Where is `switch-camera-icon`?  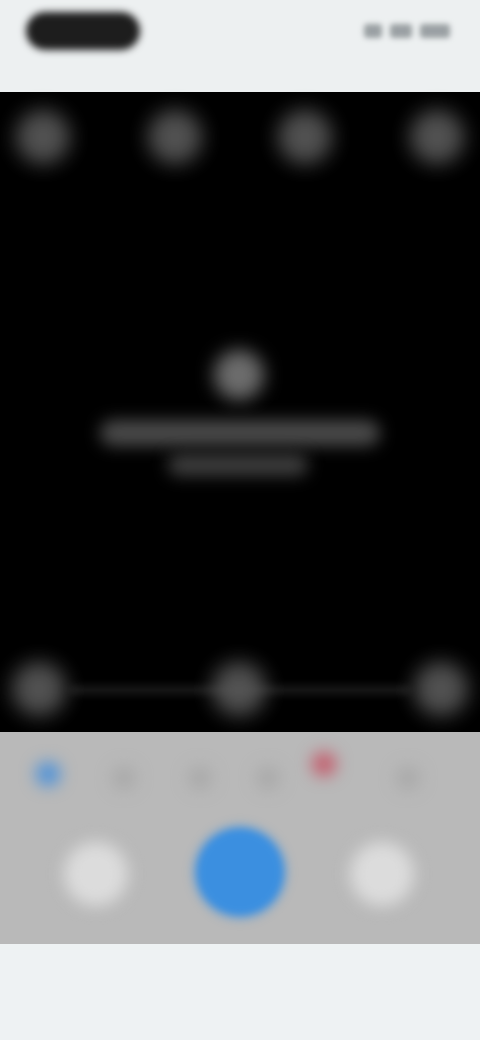
switch-camera-icon is located at coordinates (382, 874).